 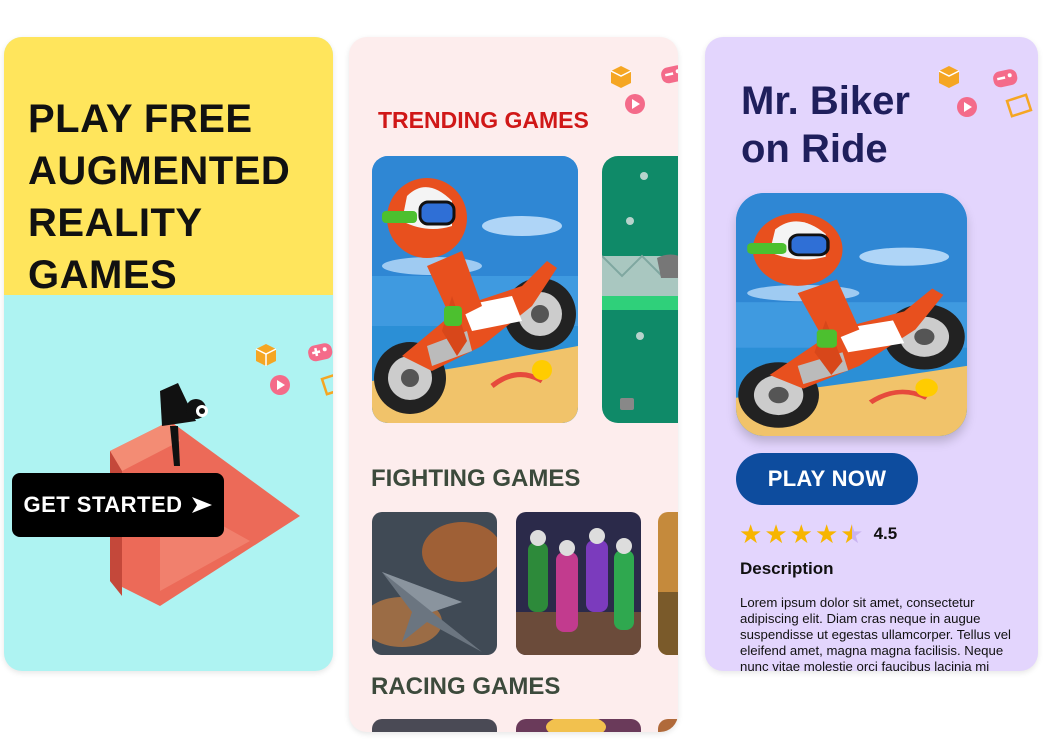 I want to click on play-now-button: PLAY NOW, so click(x=827, y=479).